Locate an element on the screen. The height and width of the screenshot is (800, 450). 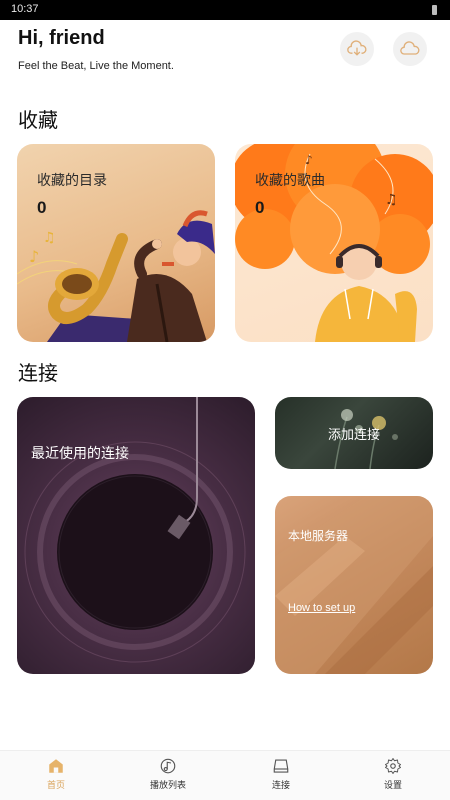
favorites-title: 收藏 is located at coordinates (38, 120).